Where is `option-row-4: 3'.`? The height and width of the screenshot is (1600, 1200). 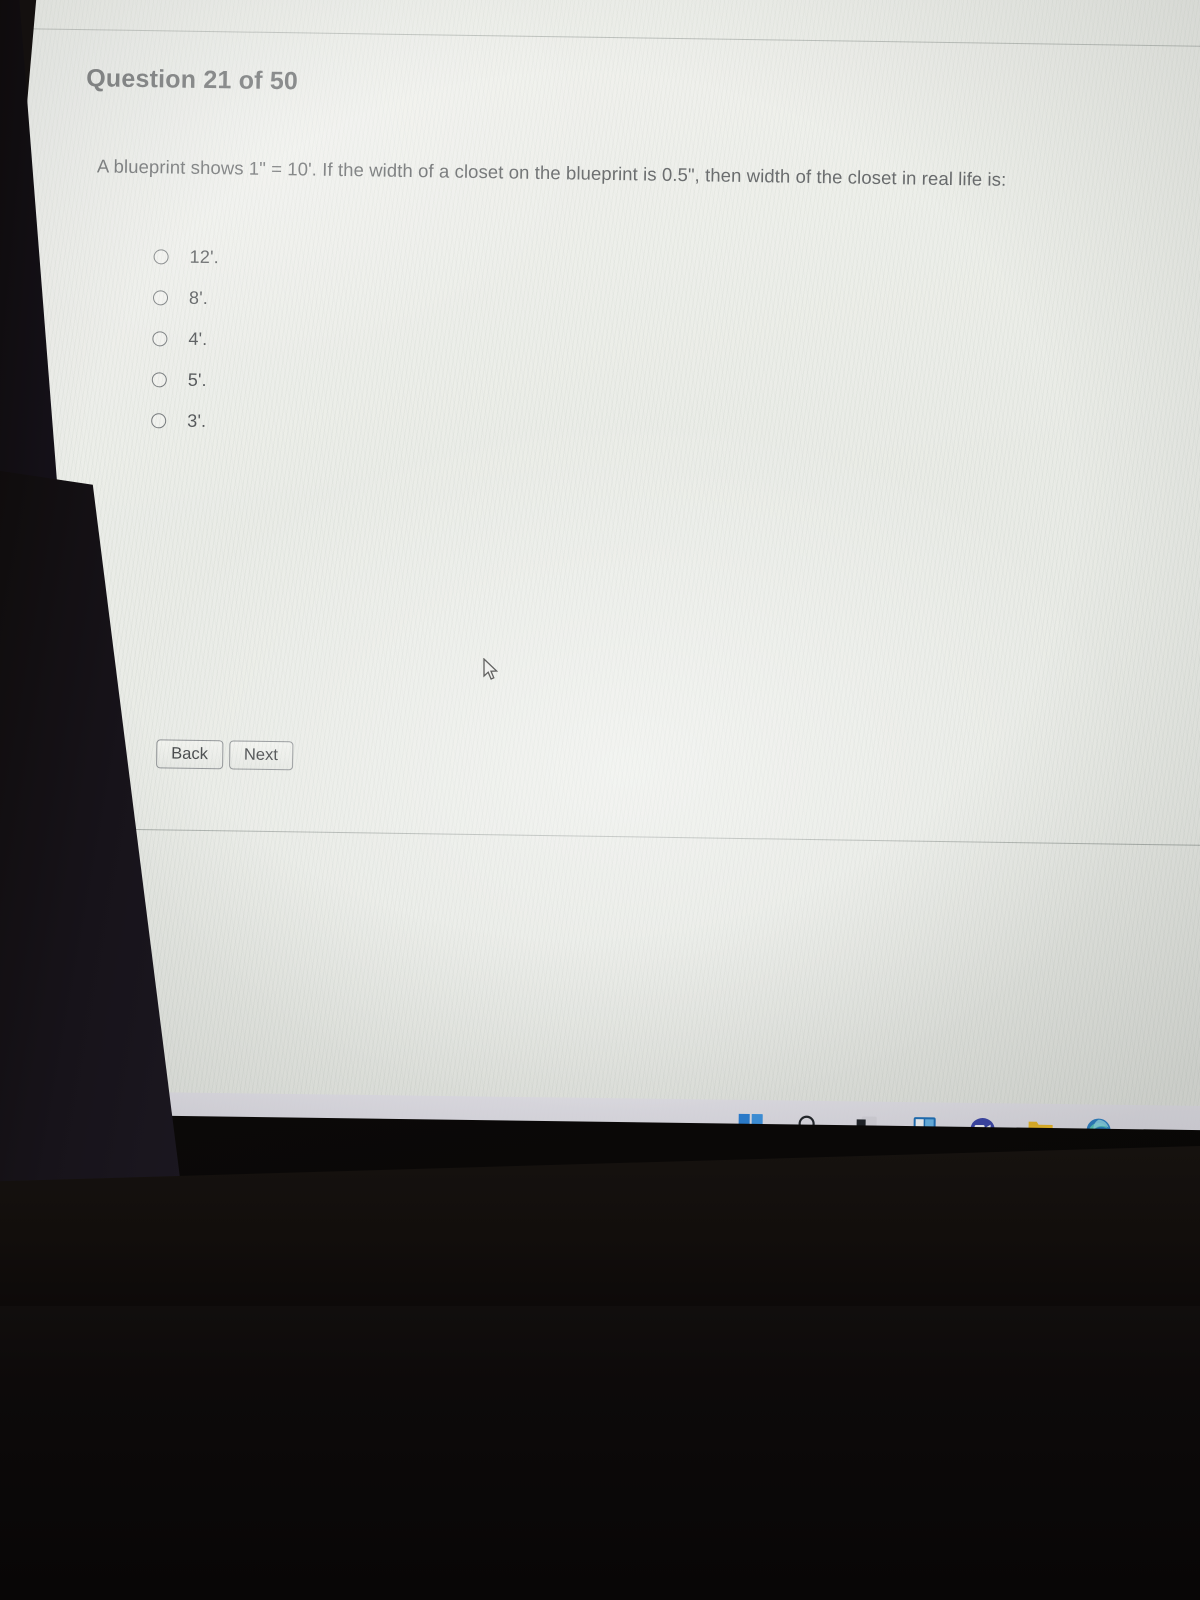 option-row-4: 3'. is located at coordinates (184, 421).